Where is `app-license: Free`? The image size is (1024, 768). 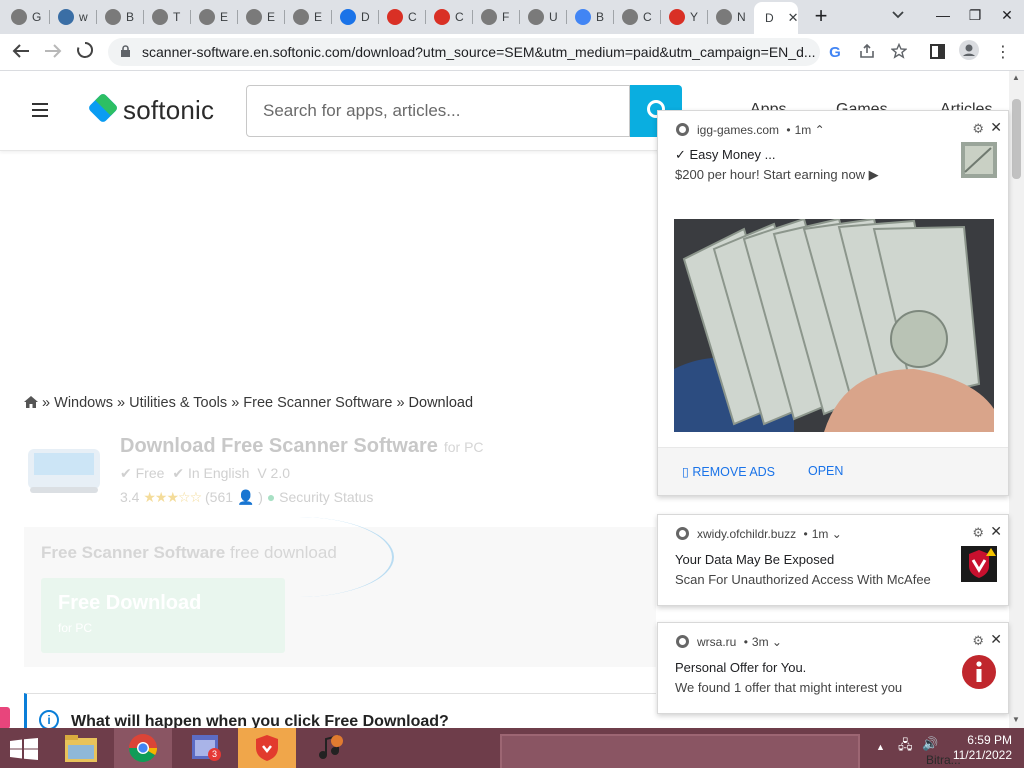
app-license: Free is located at coordinates (150, 473).